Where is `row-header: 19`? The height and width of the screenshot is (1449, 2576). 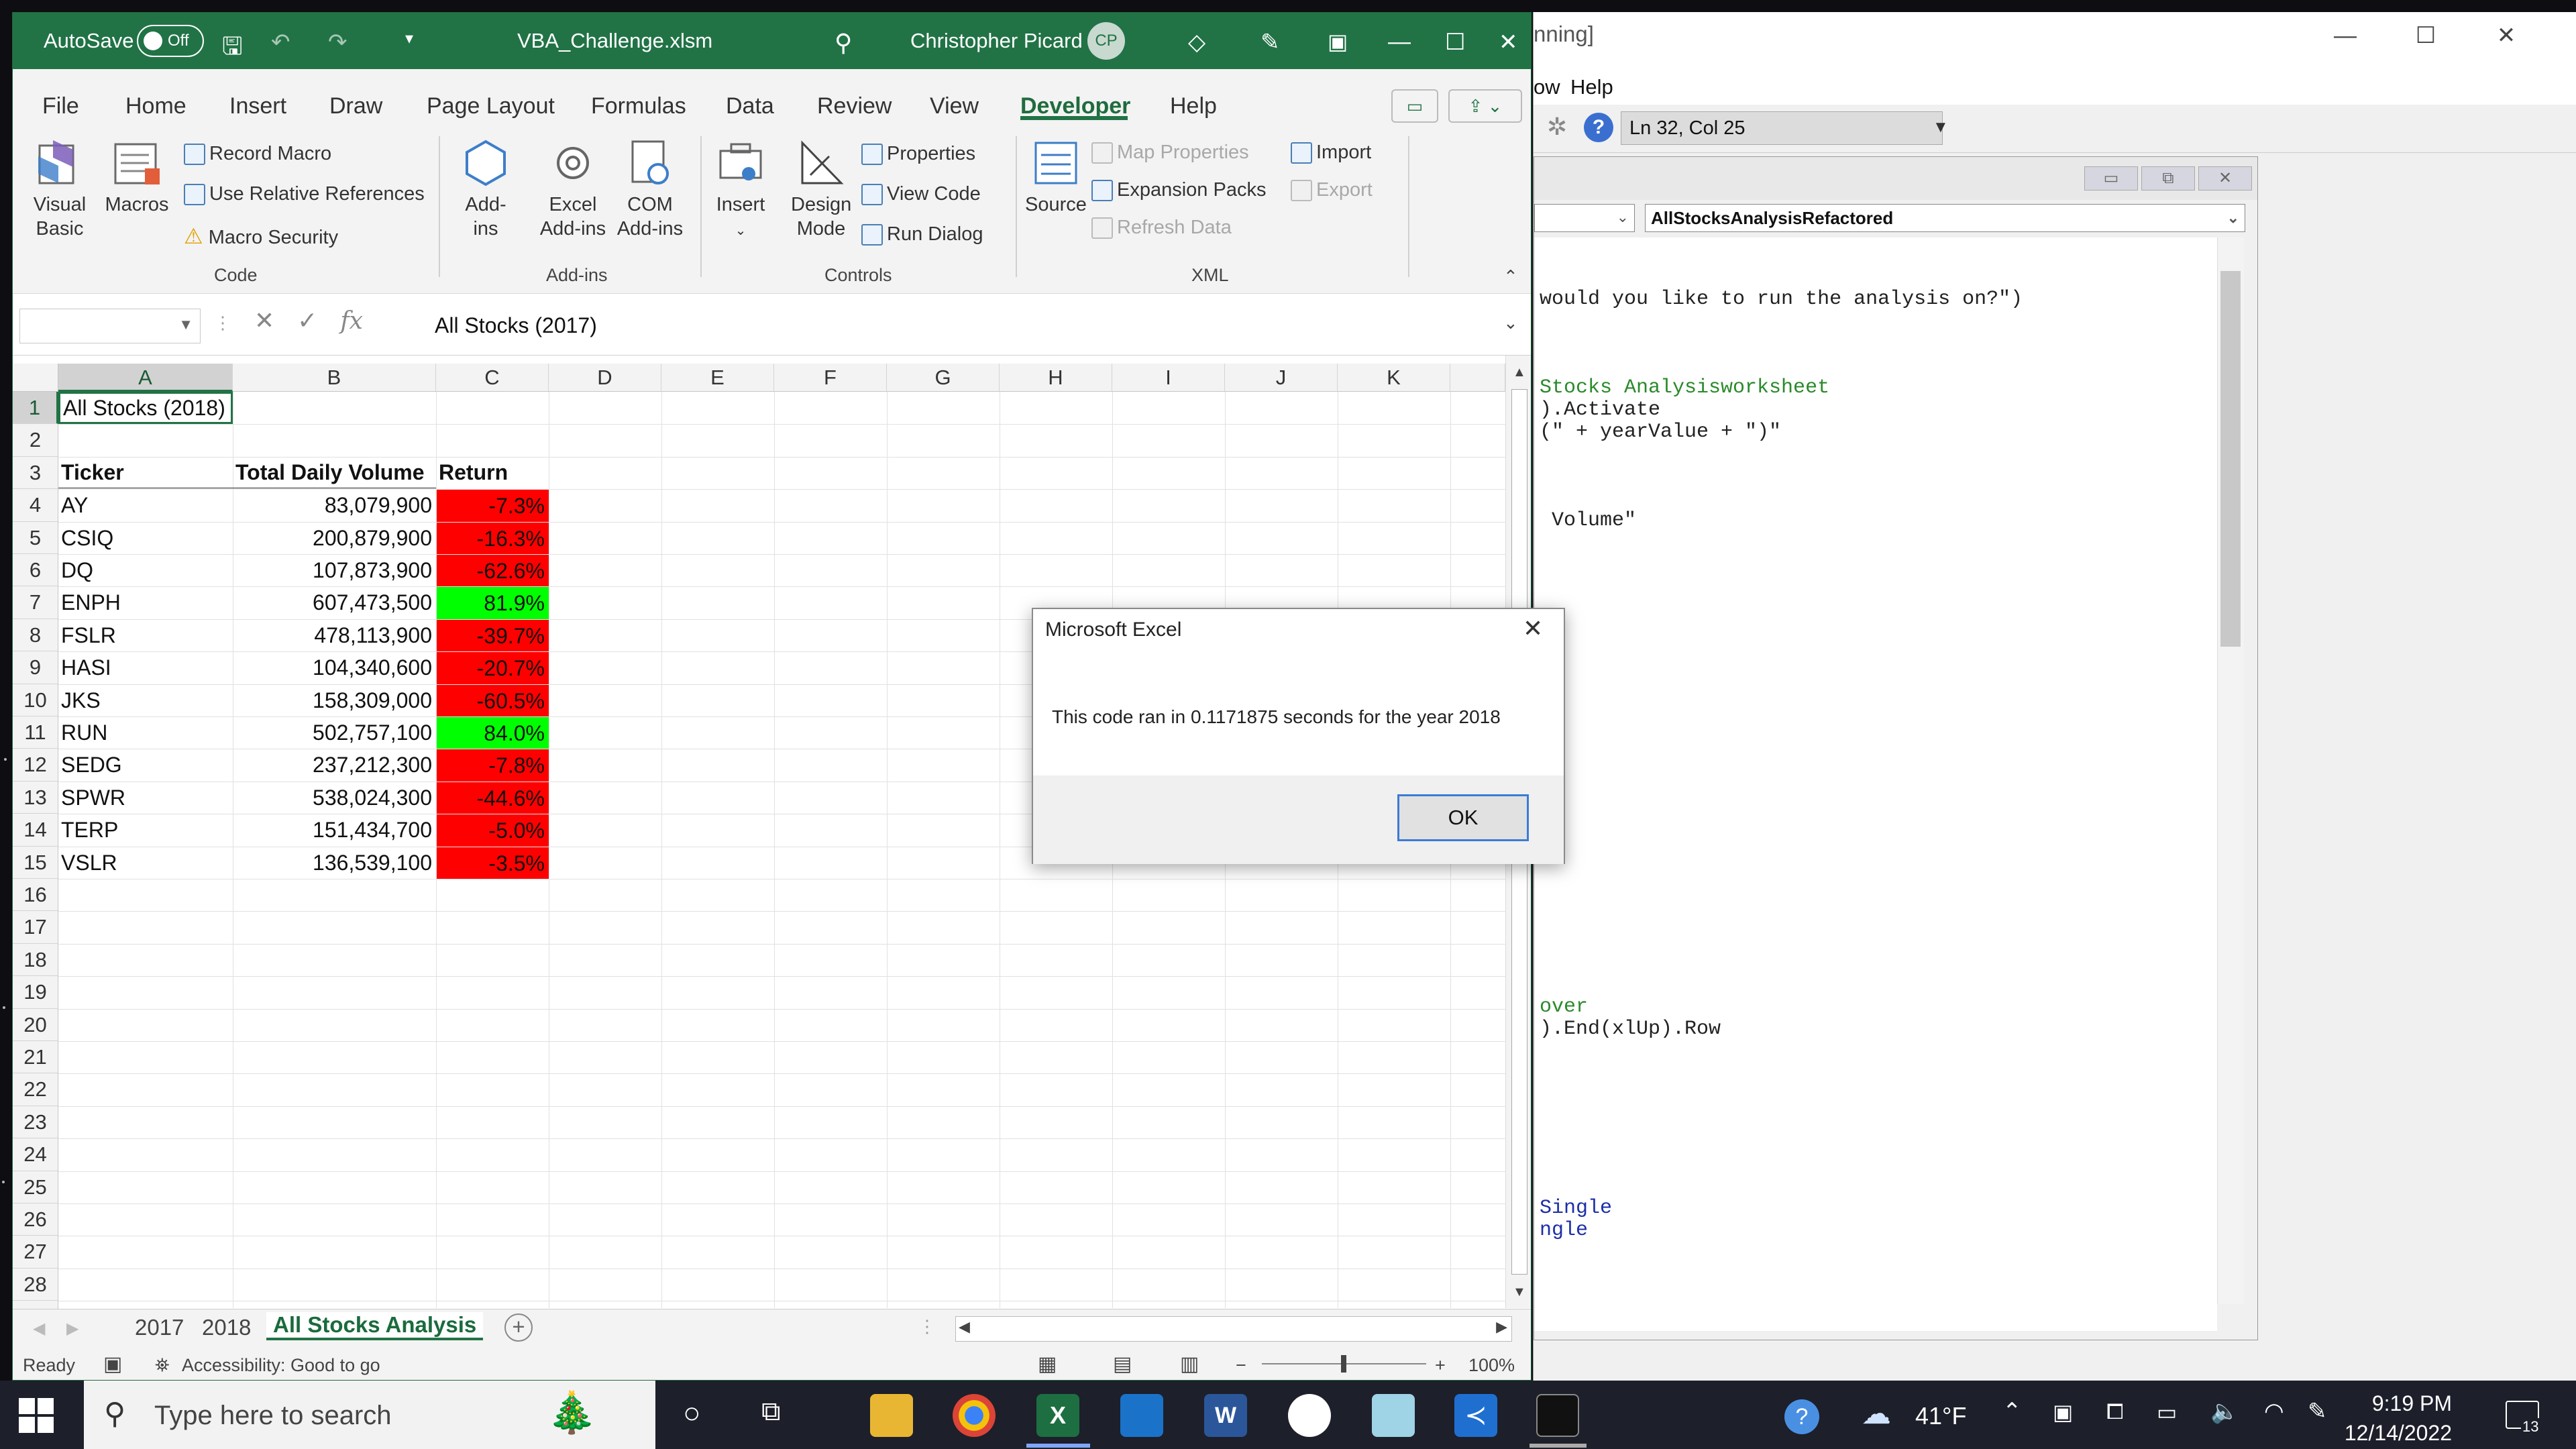
row-header: 19 is located at coordinates (35, 992).